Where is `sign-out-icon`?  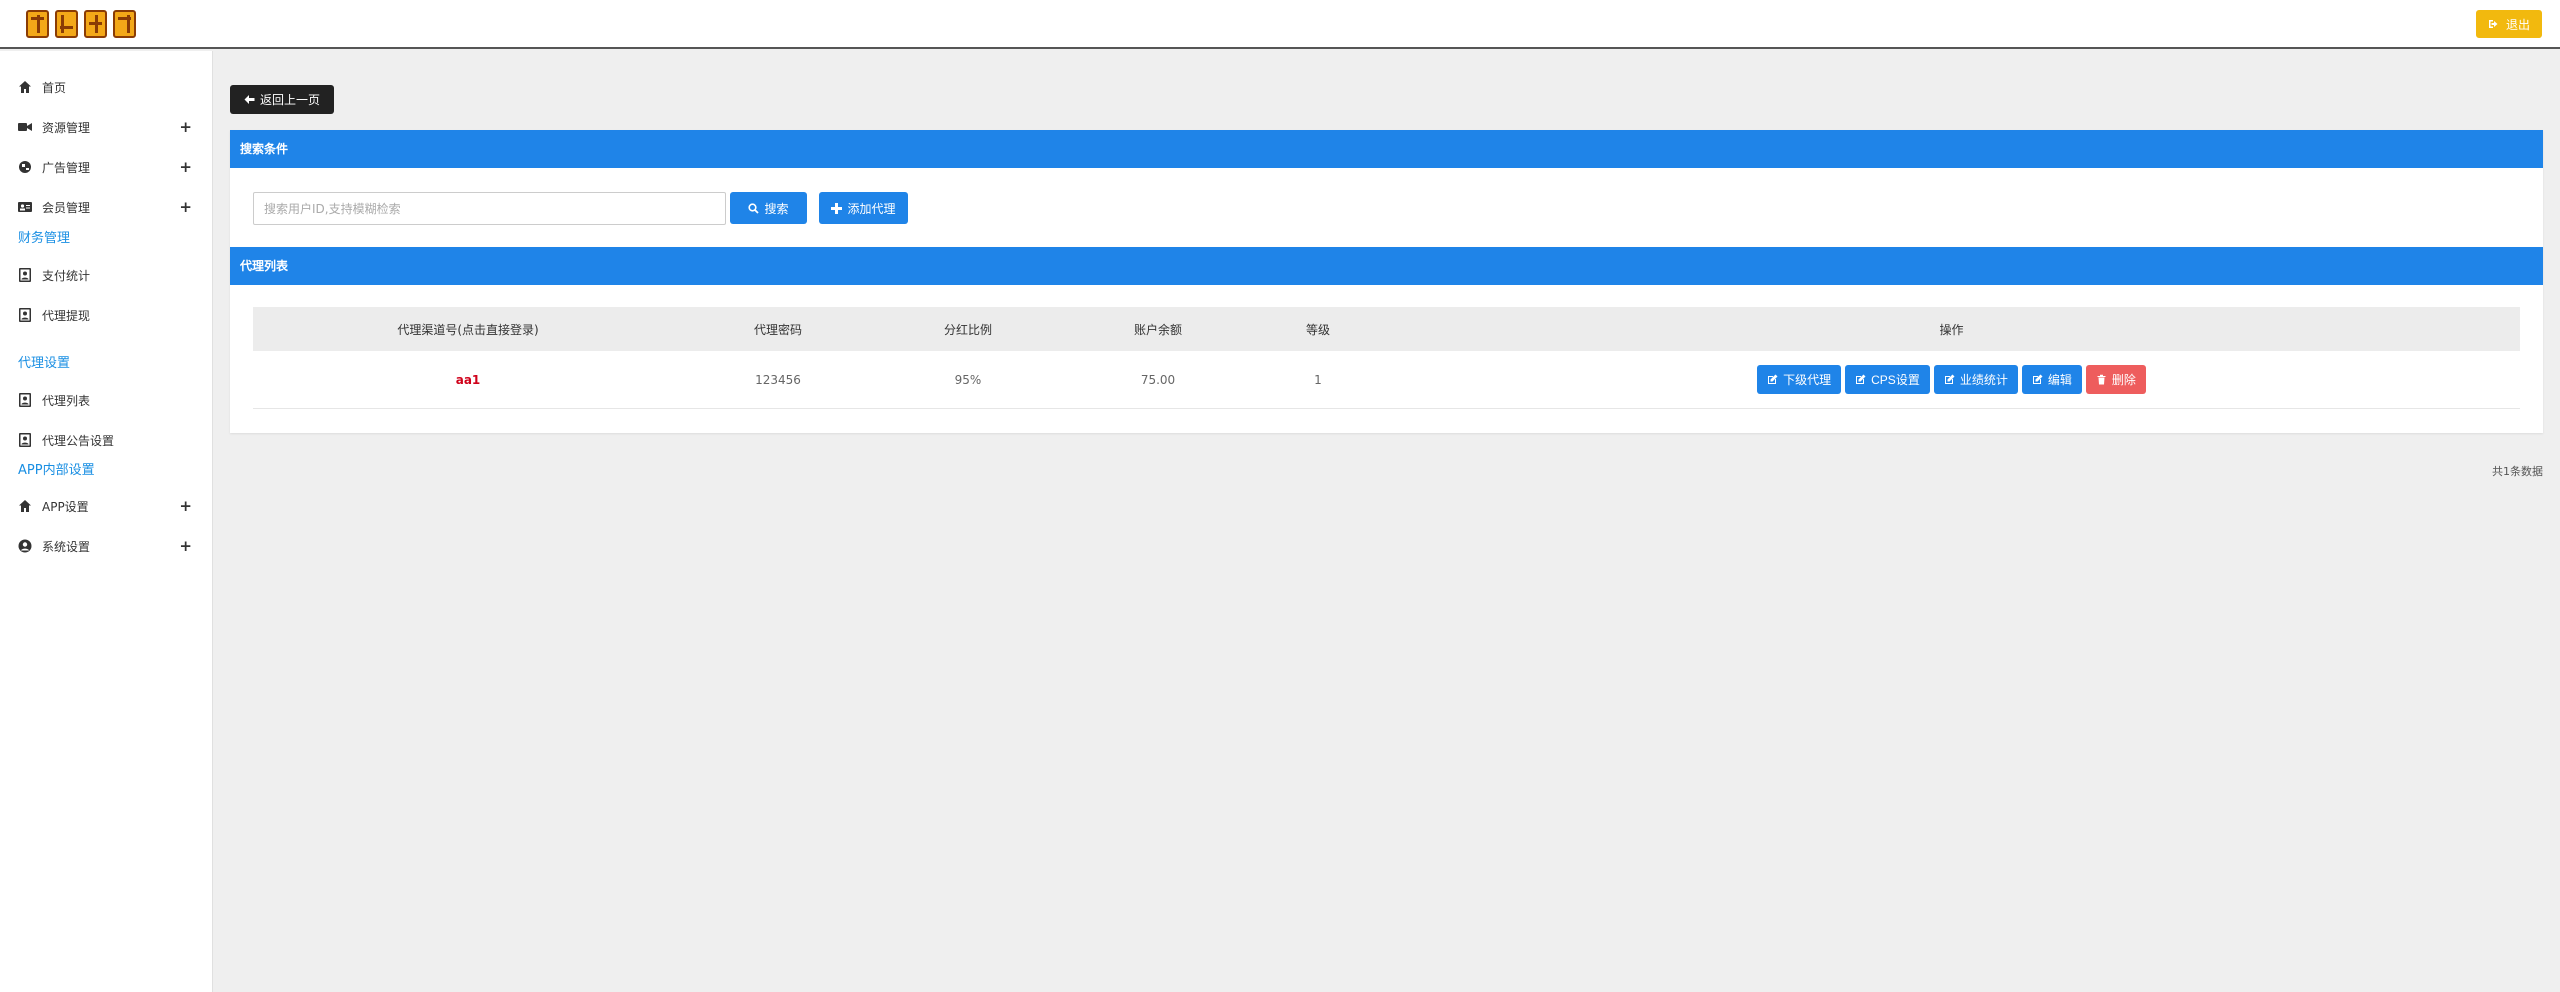 sign-out-icon is located at coordinates (2493, 24).